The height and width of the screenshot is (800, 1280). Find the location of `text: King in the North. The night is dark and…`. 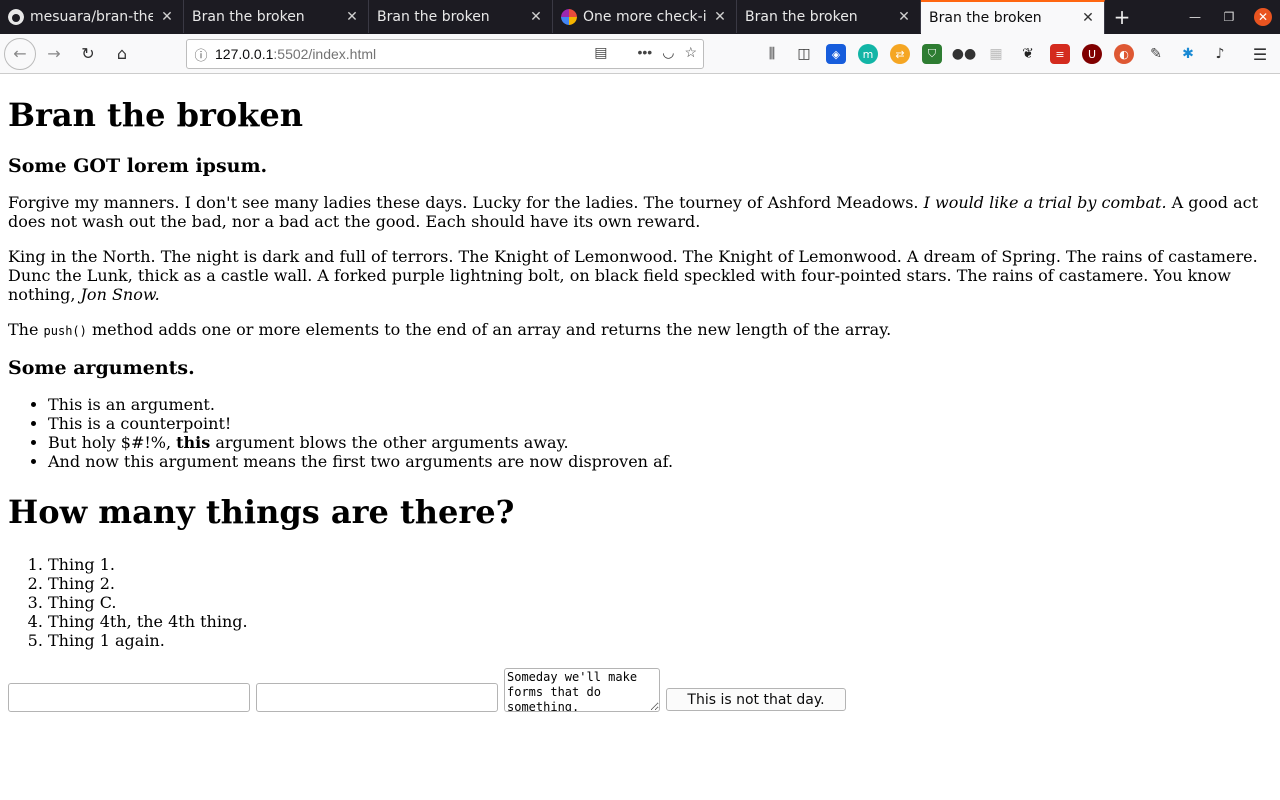

text: King in the North. The night is dark and… is located at coordinates (633, 275).